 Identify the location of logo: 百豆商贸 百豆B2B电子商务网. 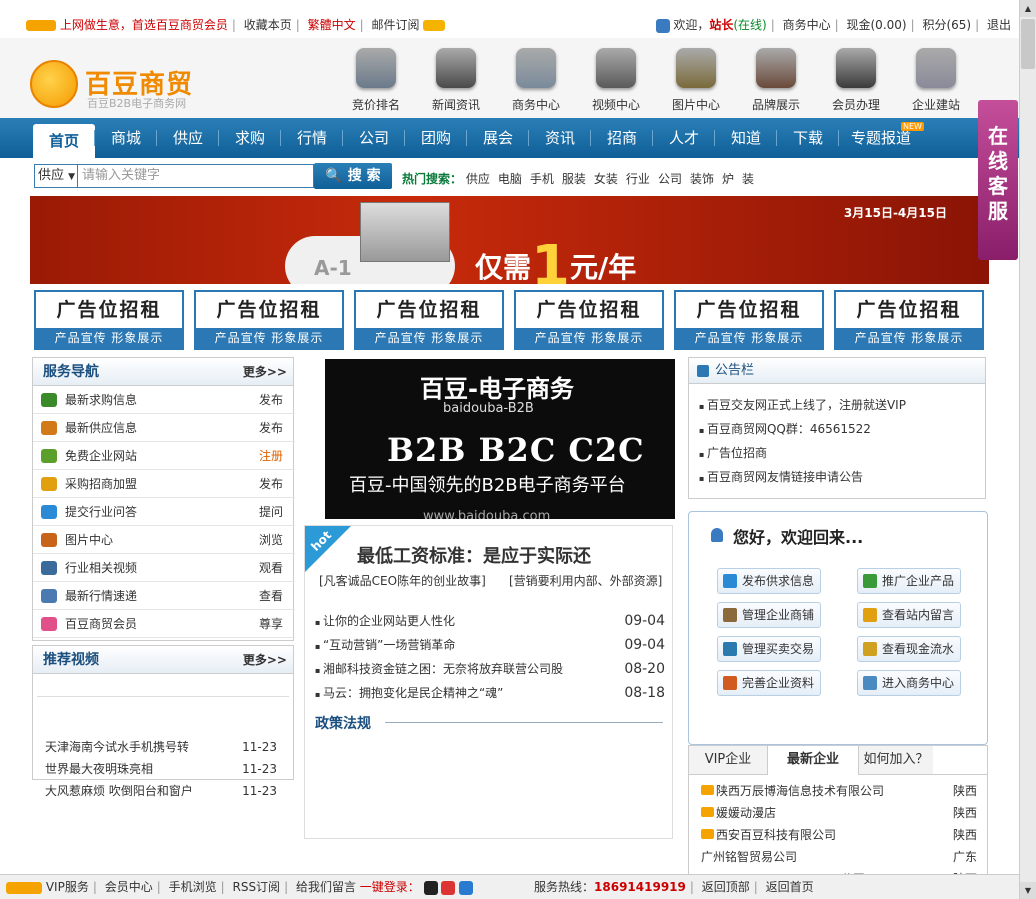
(115, 85).